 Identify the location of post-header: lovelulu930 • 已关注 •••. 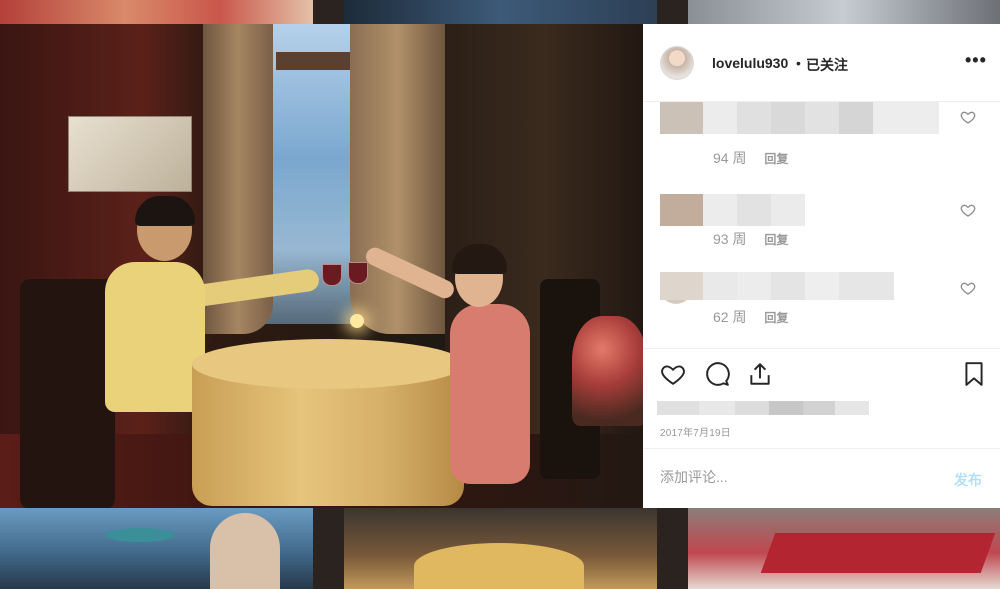
(821, 63).